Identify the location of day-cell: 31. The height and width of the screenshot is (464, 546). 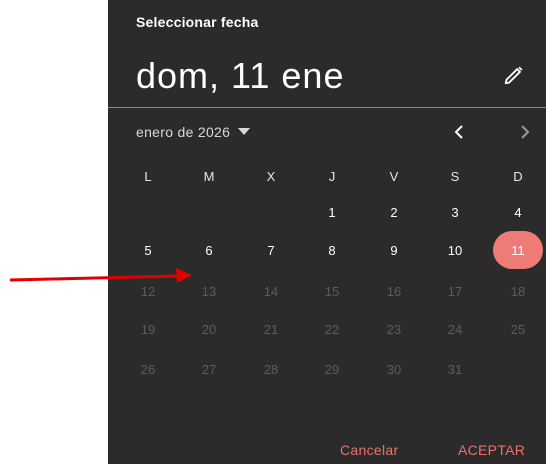
(455, 369).